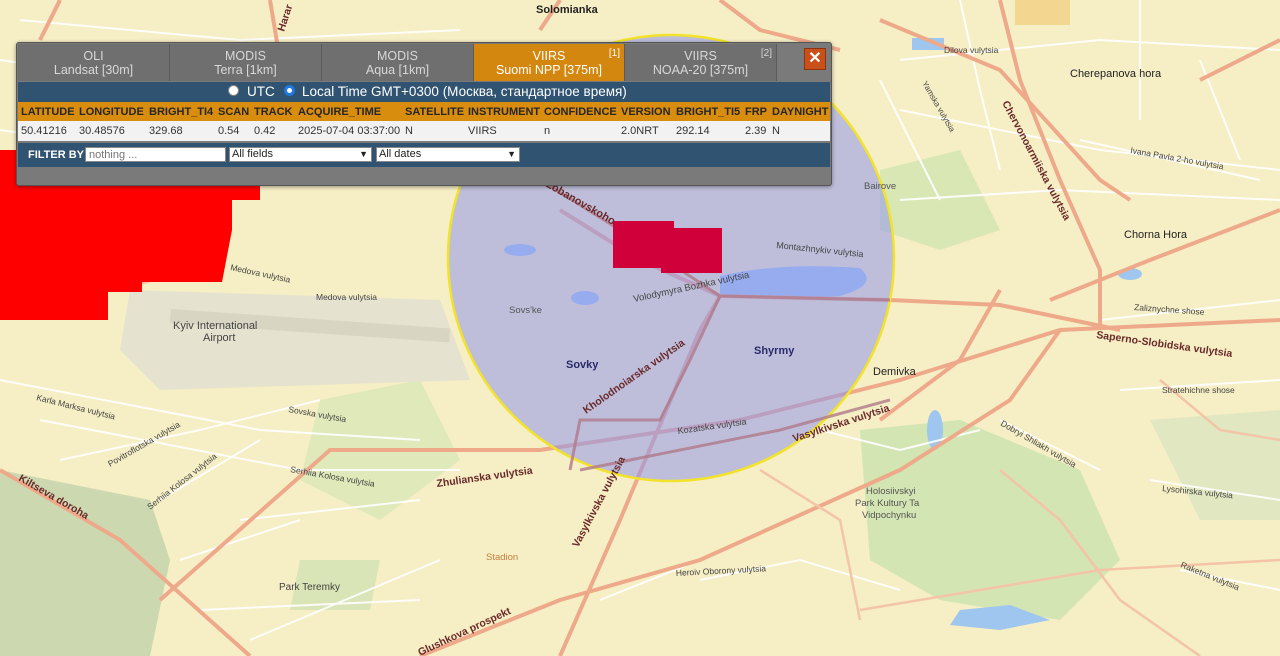 The width and height of the screenshot is (1280, 656). What do you see at coordinates (409, 131) in the screenshot?
I see `cell-satellite: N` at bounding box center [409, 131].